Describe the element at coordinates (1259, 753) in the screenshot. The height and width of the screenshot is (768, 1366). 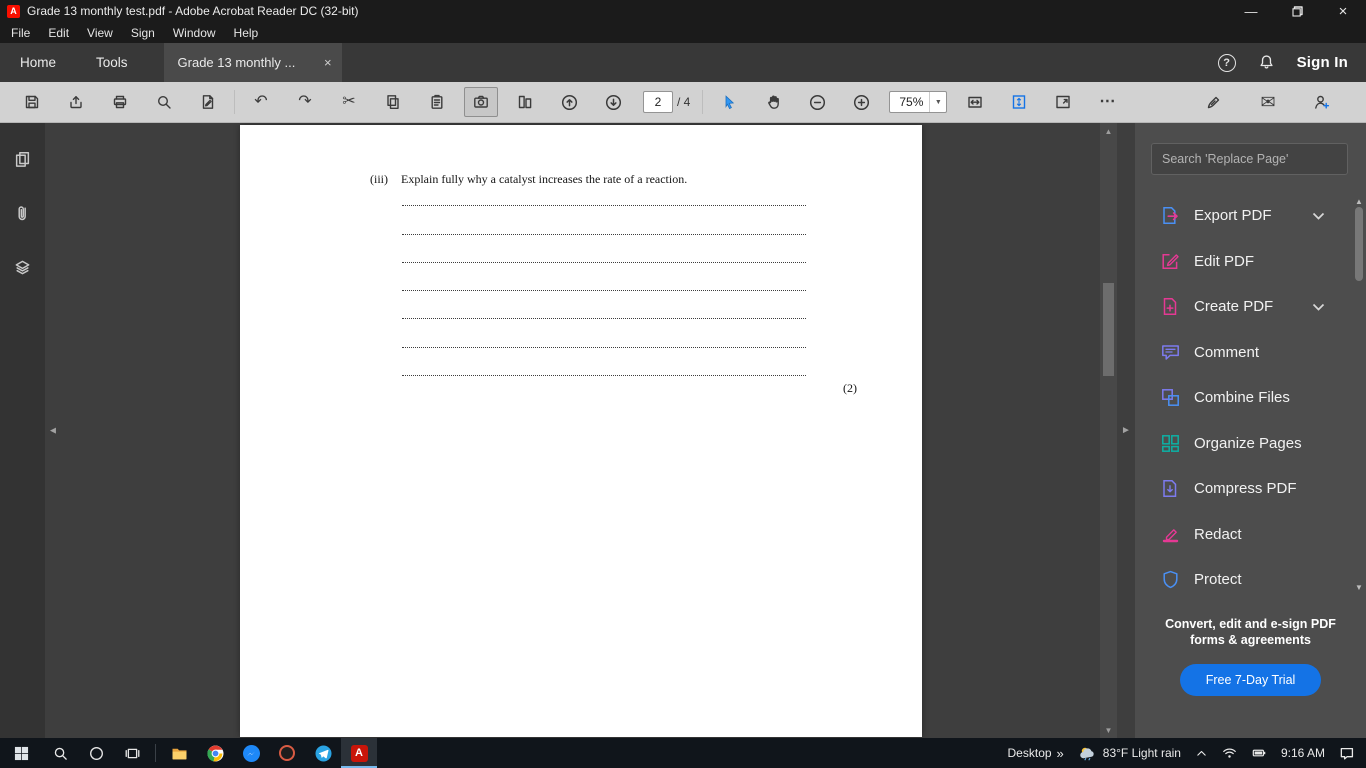
I see `battery-icon` at that location.